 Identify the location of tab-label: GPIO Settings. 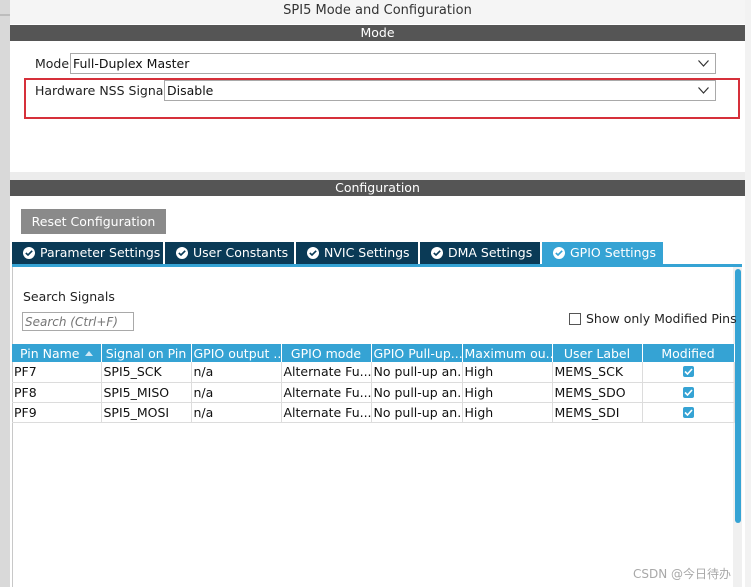
(613, 252).